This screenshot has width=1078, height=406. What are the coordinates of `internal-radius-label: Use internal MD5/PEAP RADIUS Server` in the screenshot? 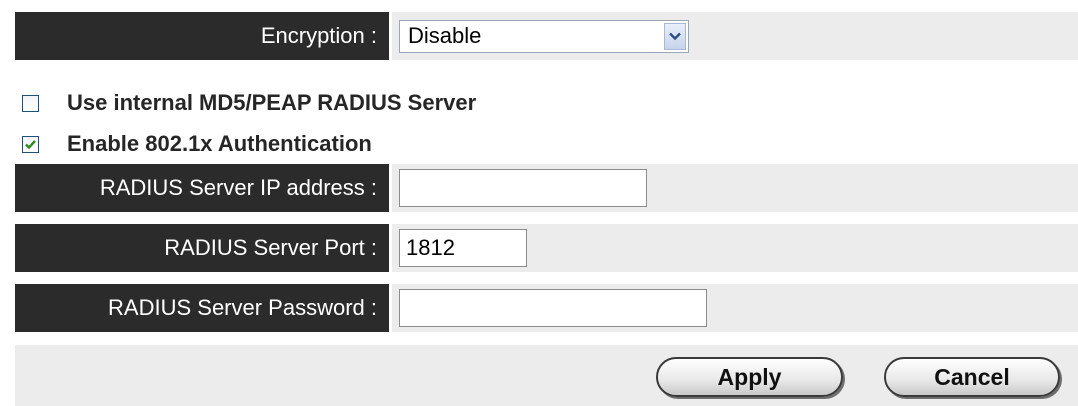 It's located at (272, 102).